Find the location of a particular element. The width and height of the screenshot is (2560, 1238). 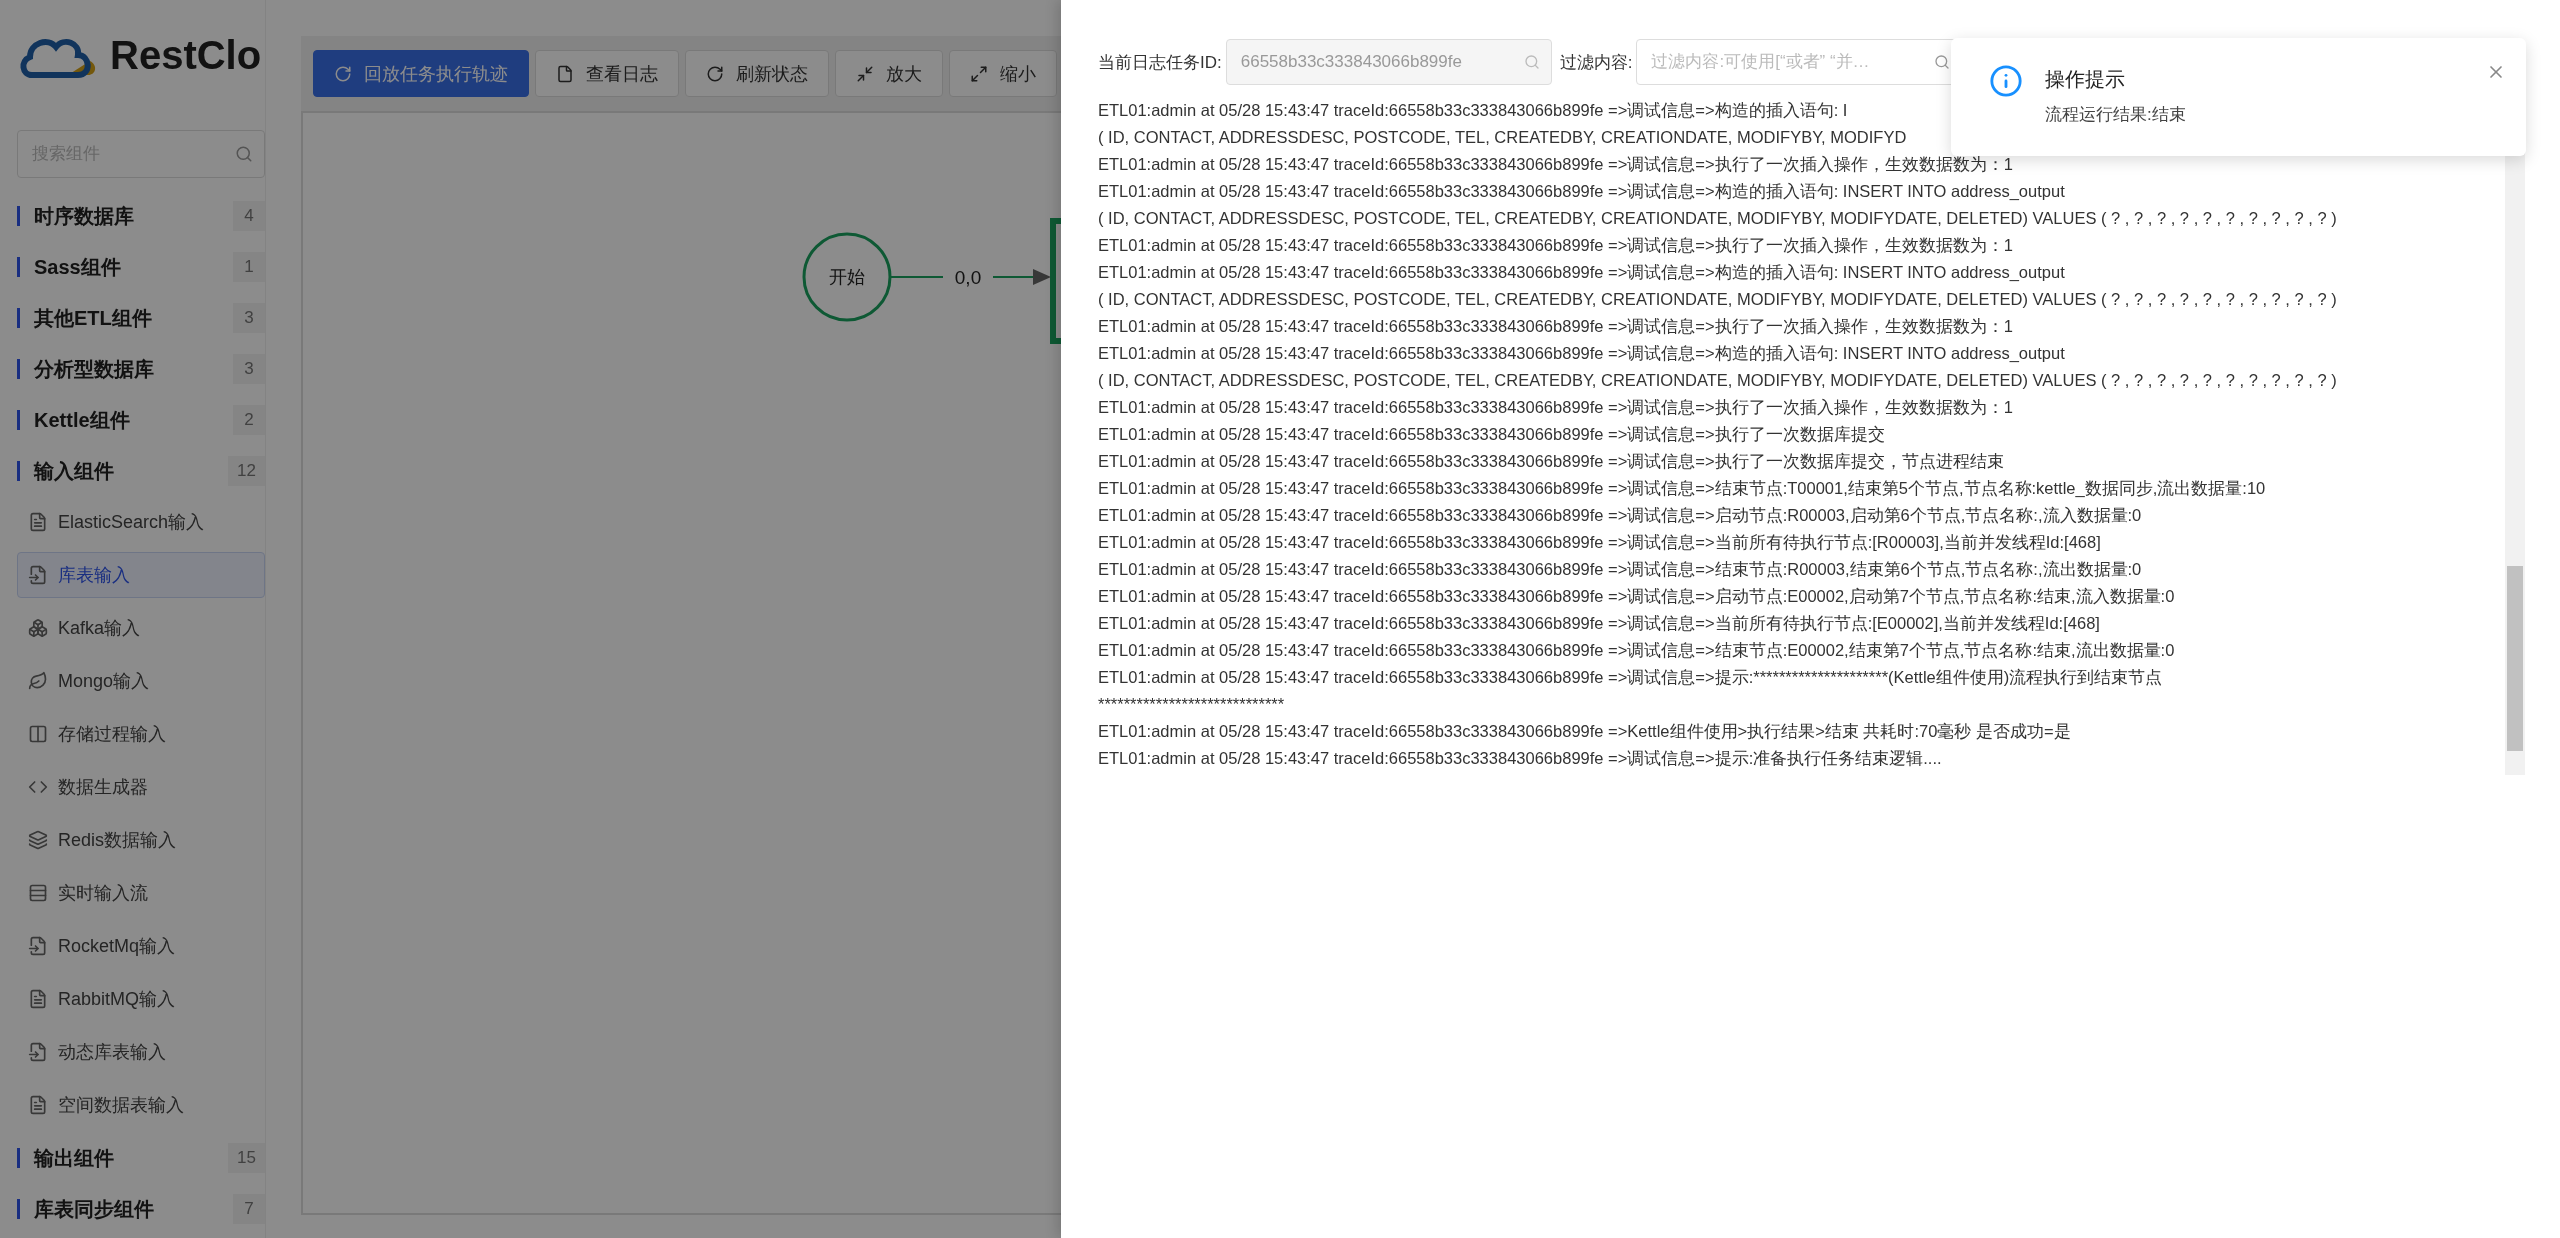

component-item: RocketMq输入 is located at coordinates (141, 946).